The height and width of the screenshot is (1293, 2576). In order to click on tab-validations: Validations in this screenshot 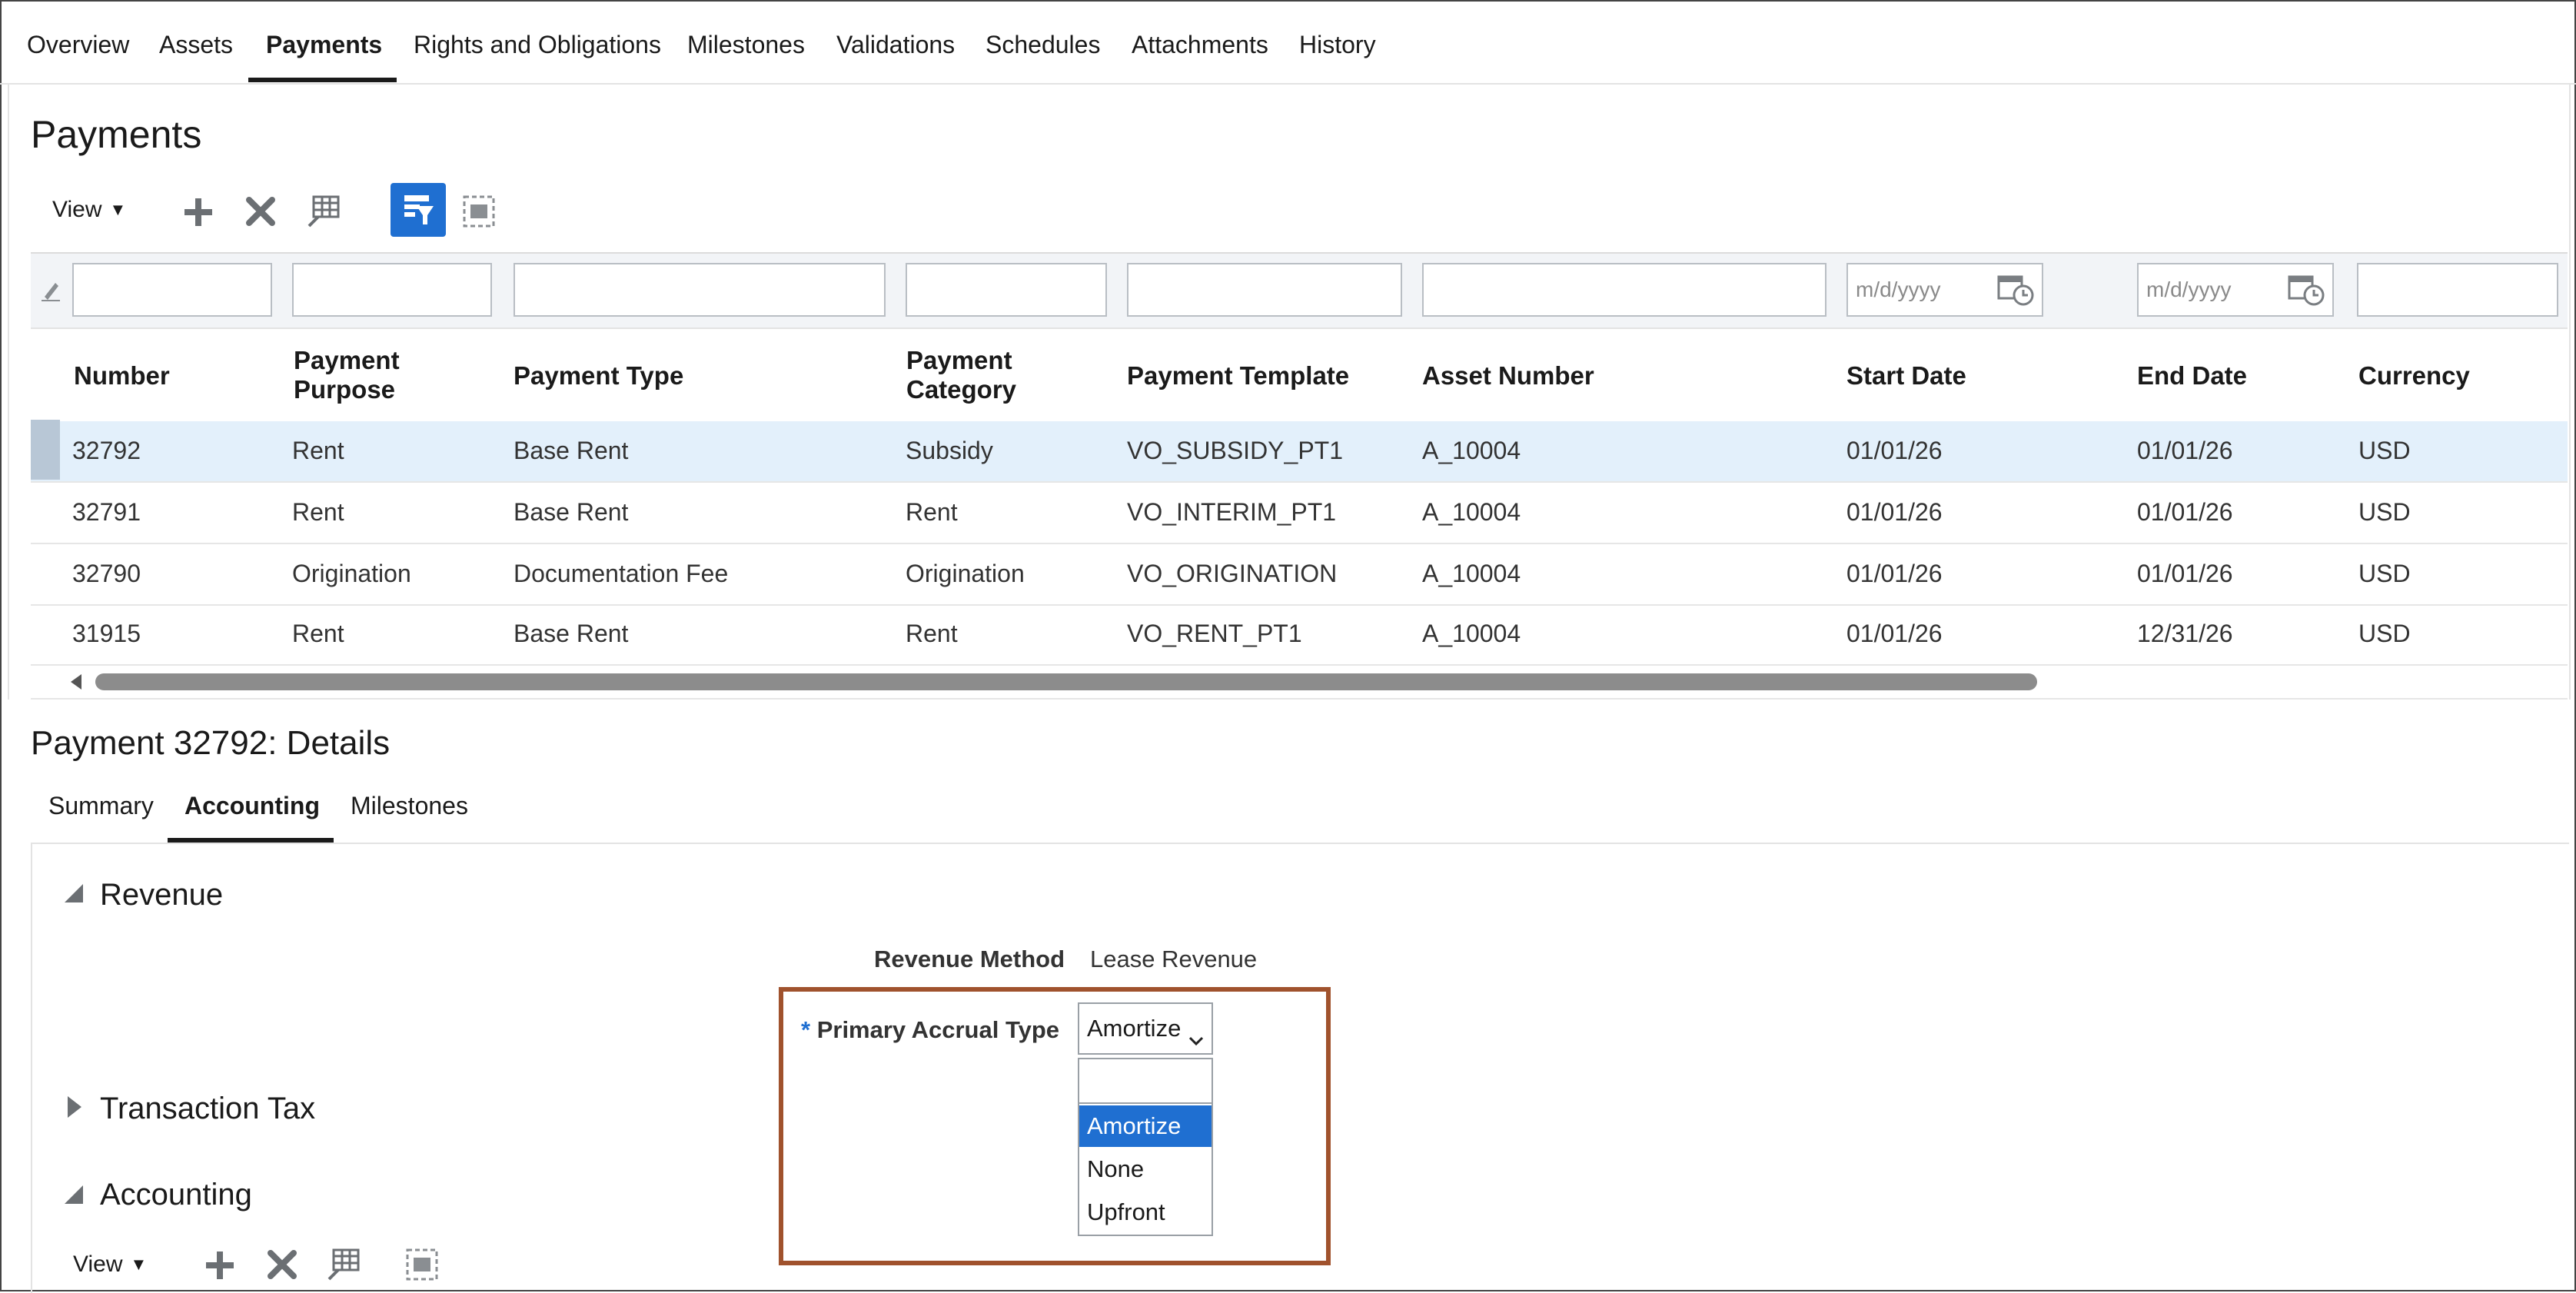, I will do `click(895, 45)`.